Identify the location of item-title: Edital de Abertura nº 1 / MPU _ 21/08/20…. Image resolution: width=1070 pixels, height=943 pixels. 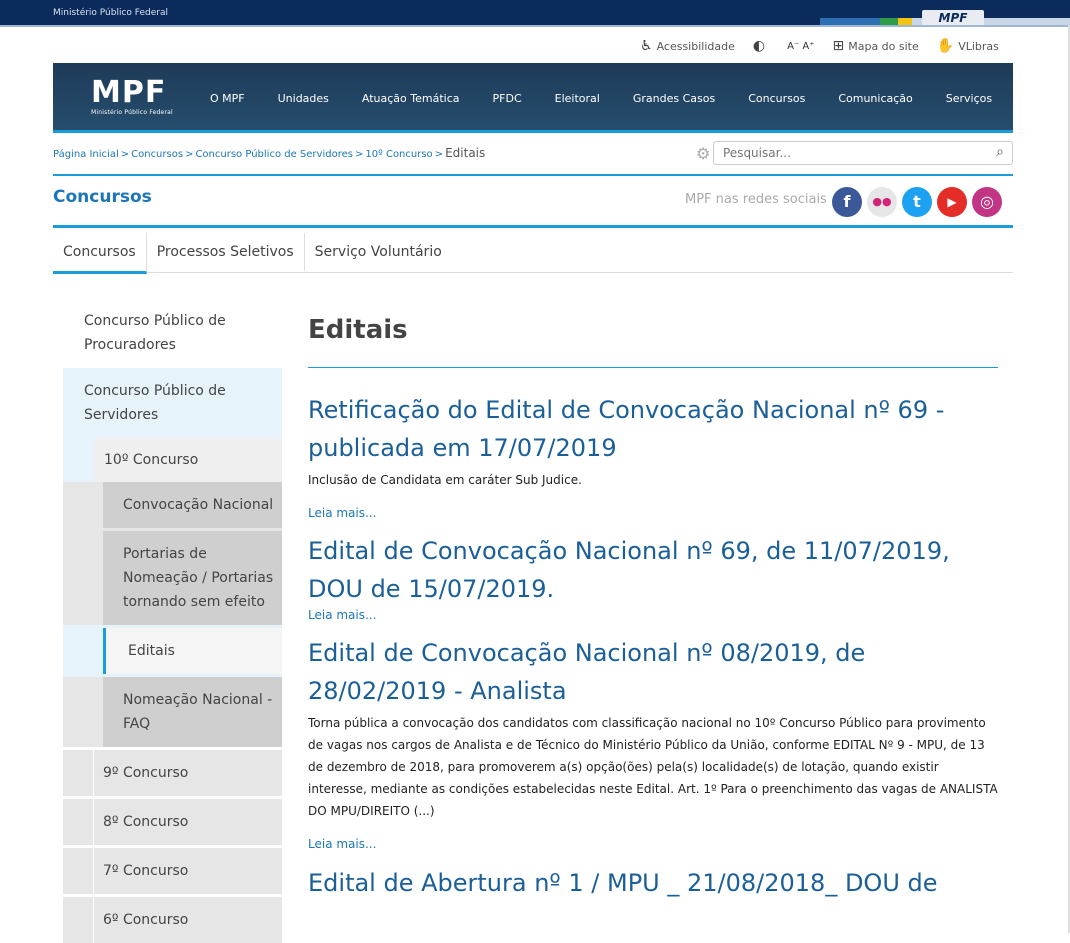
(653, 883).